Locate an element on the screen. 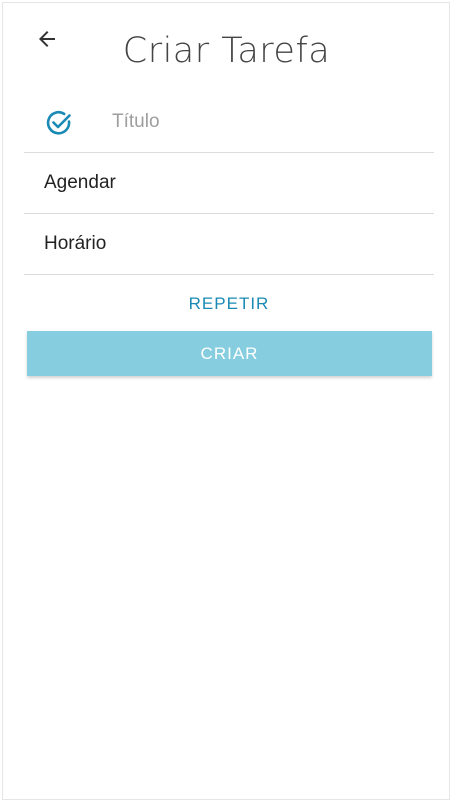  title-input is located at coordinates (262, 122).